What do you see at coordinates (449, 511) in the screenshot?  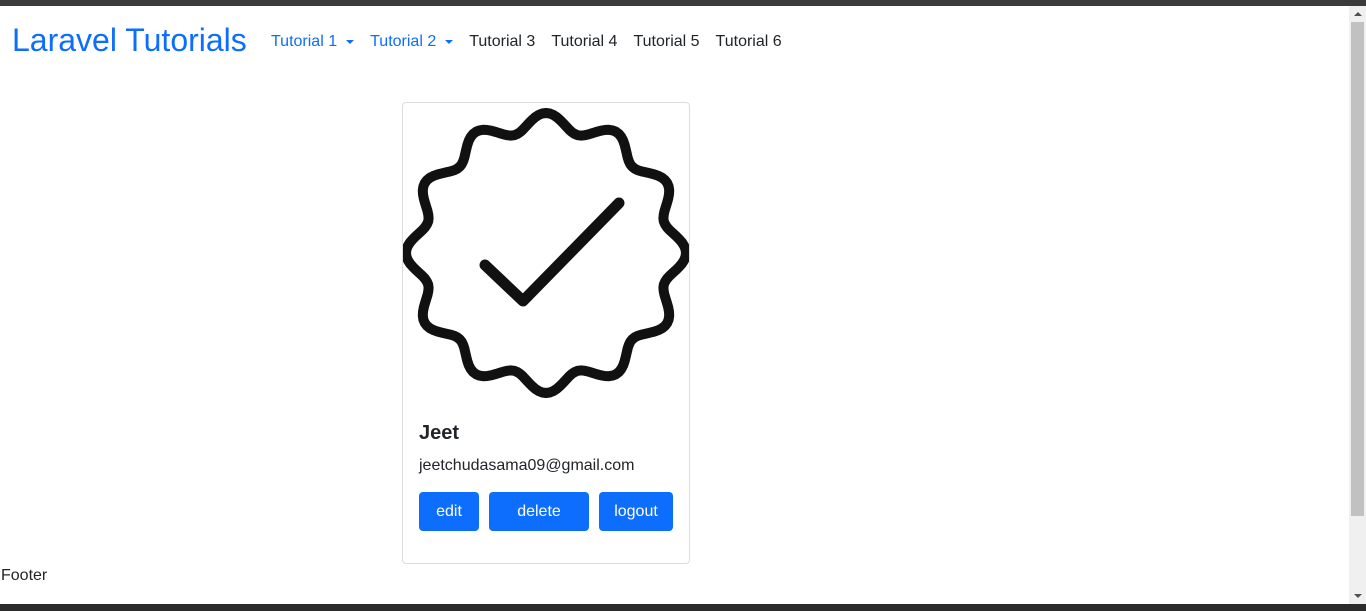 I see `edit-button: edit` at bounding box center [449, 511].